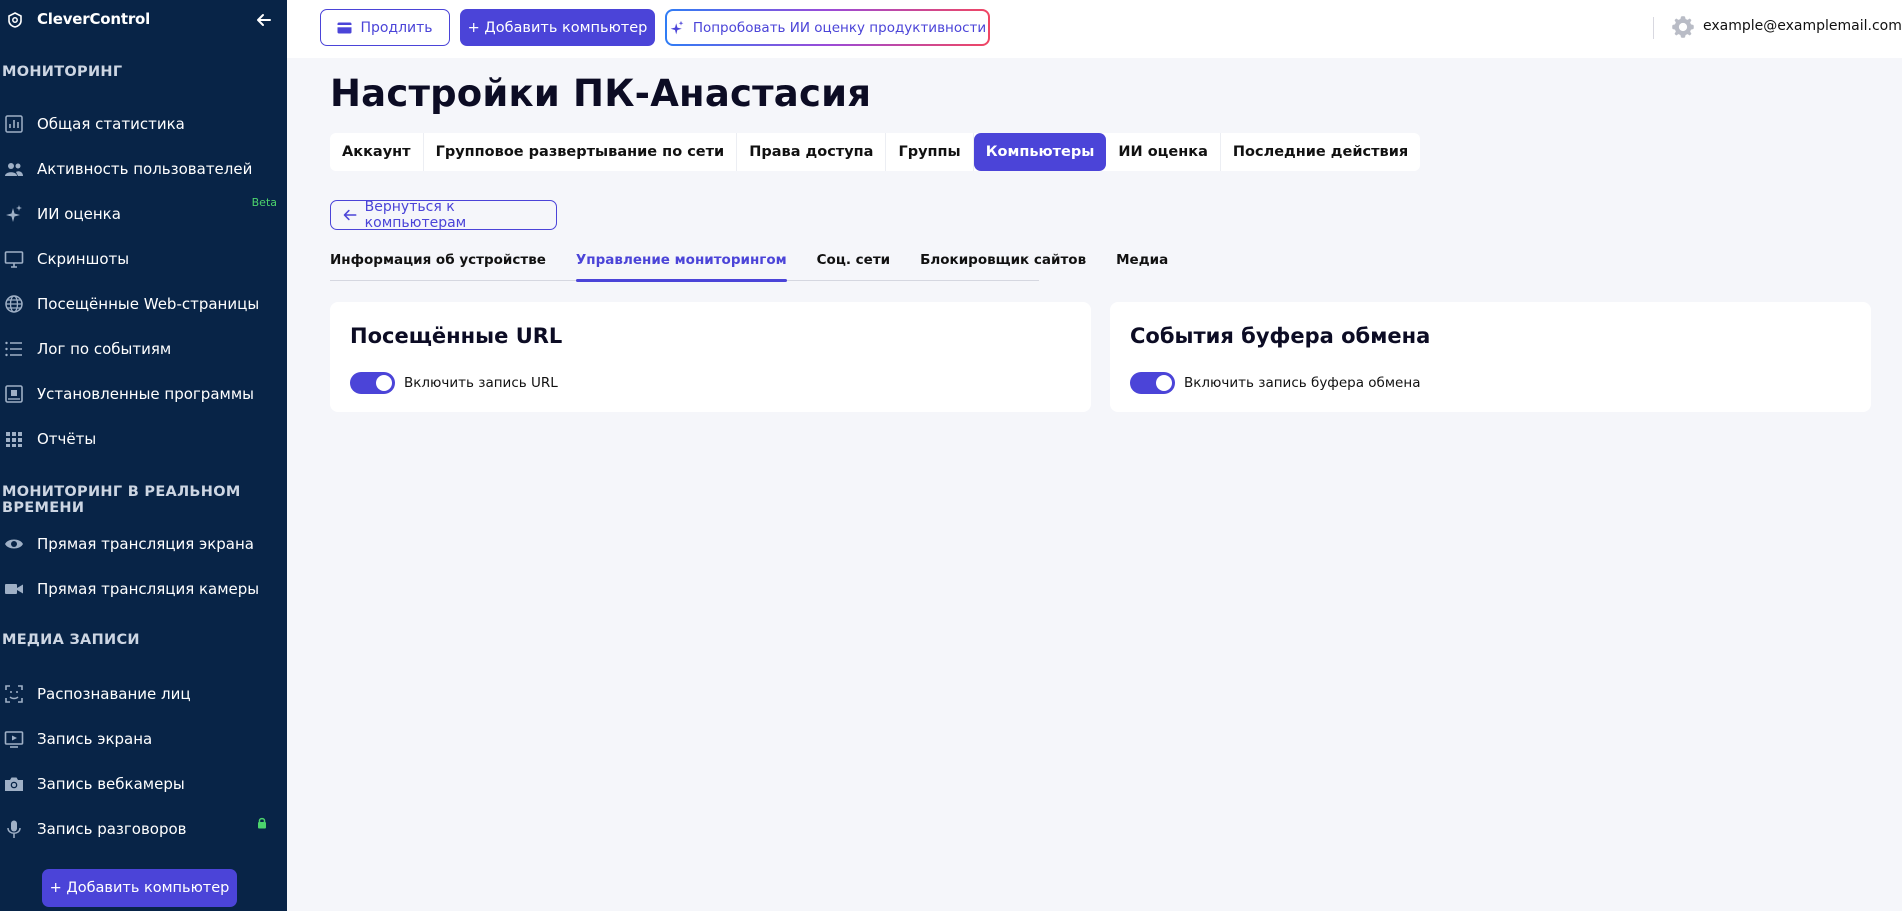 The height and width of the screenshot is (911, 1902). Describe the element at coordinates (143, 214) in the screenshot. I see `sidebar-item-ai-assessment: ИИ оценка Beta` at that location.